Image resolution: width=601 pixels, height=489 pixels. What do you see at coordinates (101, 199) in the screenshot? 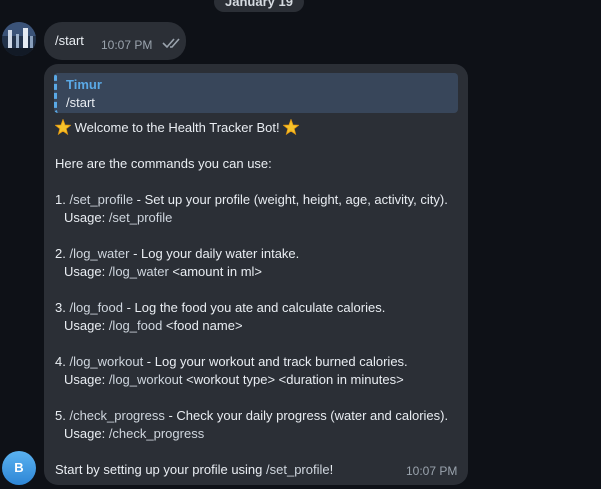
I see `command-link: /set_profile` at bounding box center [101, 199].